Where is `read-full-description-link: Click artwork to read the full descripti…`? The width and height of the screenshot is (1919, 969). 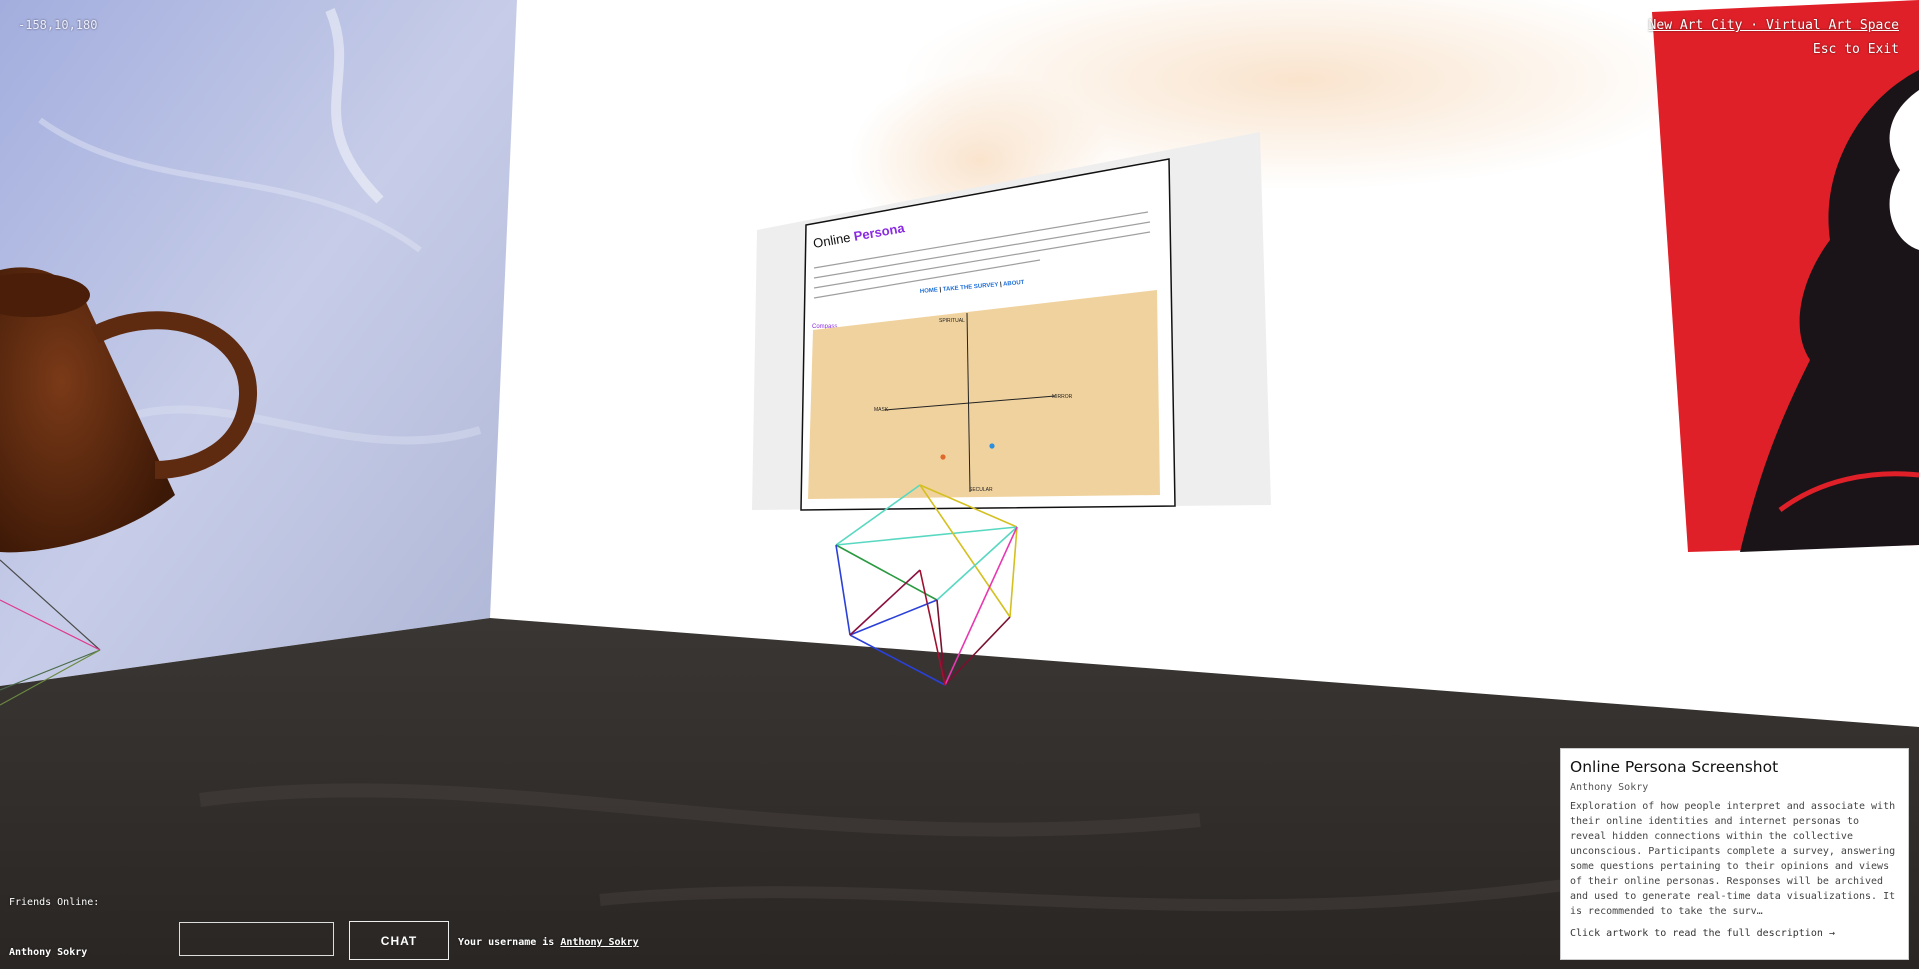 read-full-description-link: Click artwork to read the full descripti… is located at coordinates (1734, 933).